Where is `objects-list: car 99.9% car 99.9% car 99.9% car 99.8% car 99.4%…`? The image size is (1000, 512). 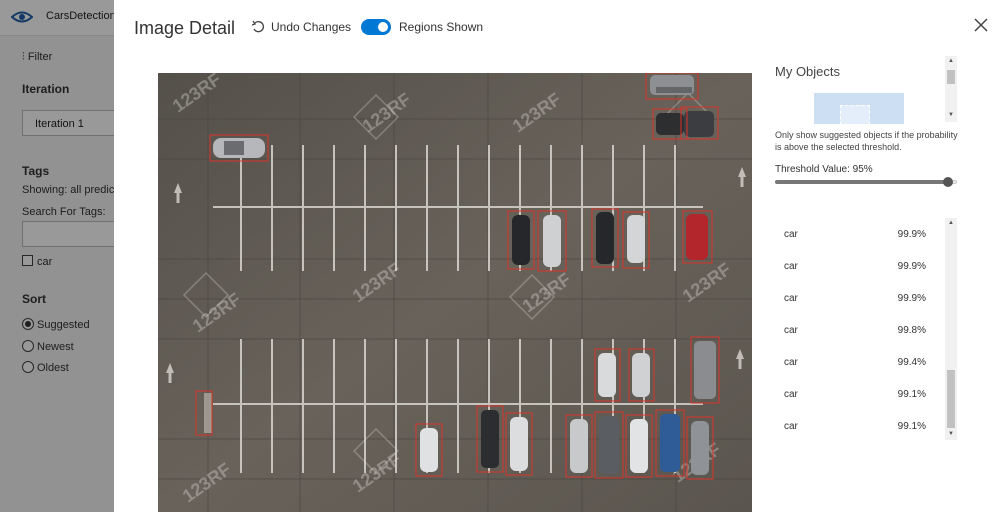 objects-list: car 99.9% car 99.9% car 99.9% car 99.8% car 99.4%… is located at coordinates (860, 329).